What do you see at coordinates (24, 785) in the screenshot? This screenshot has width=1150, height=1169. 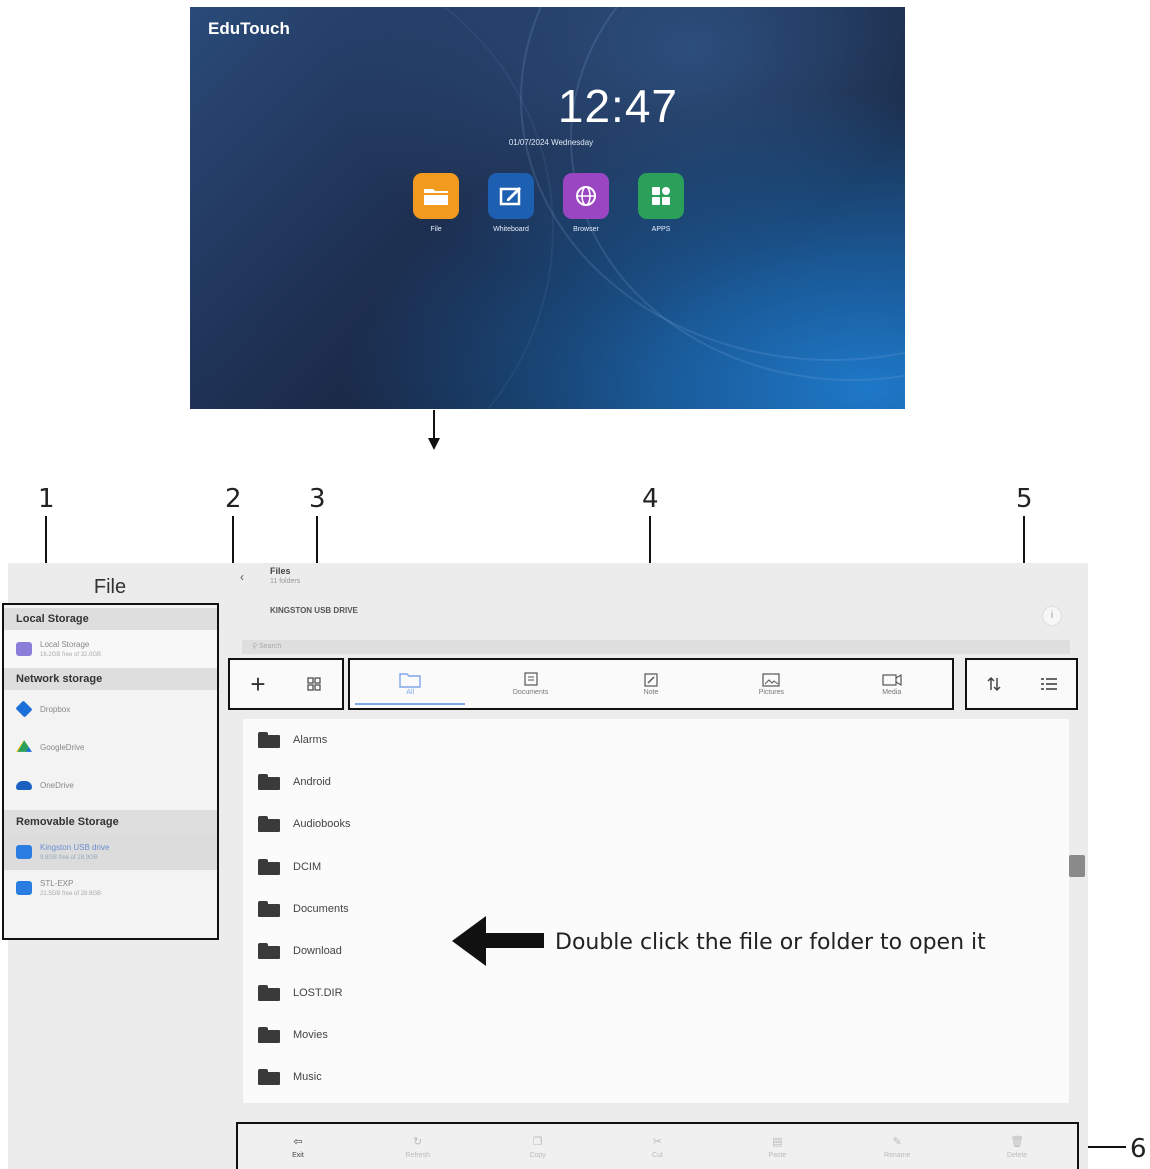 I see `onedrive-icon` at bounding box center [24, 785].